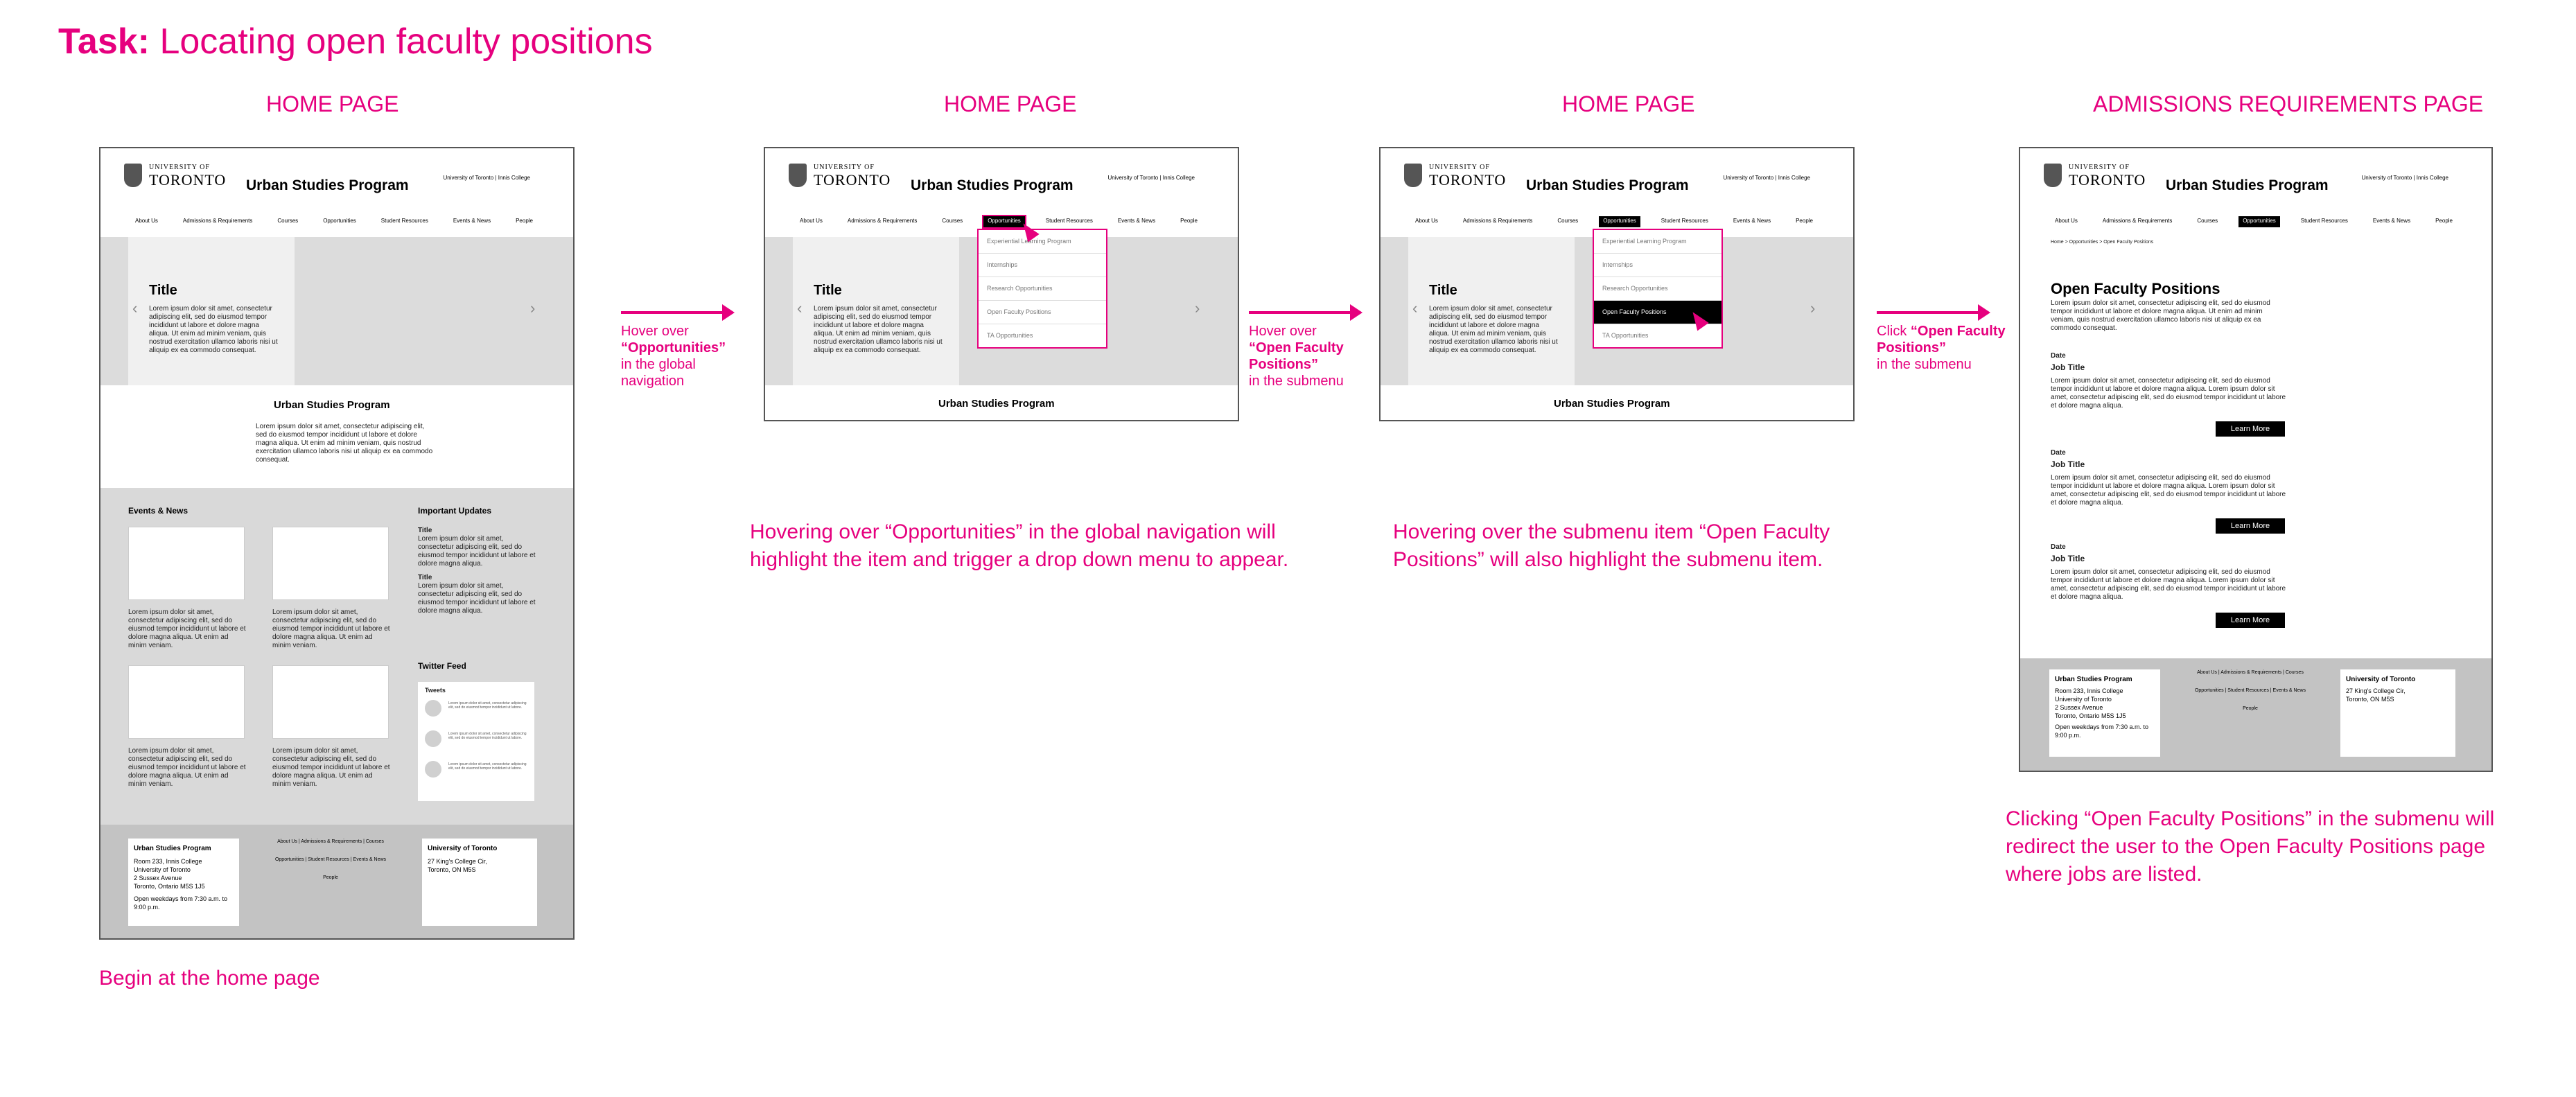  Describe the element at coordinates (209, 979) in the screenshot. I see `caption-begin: Begin at the home page` at that location.